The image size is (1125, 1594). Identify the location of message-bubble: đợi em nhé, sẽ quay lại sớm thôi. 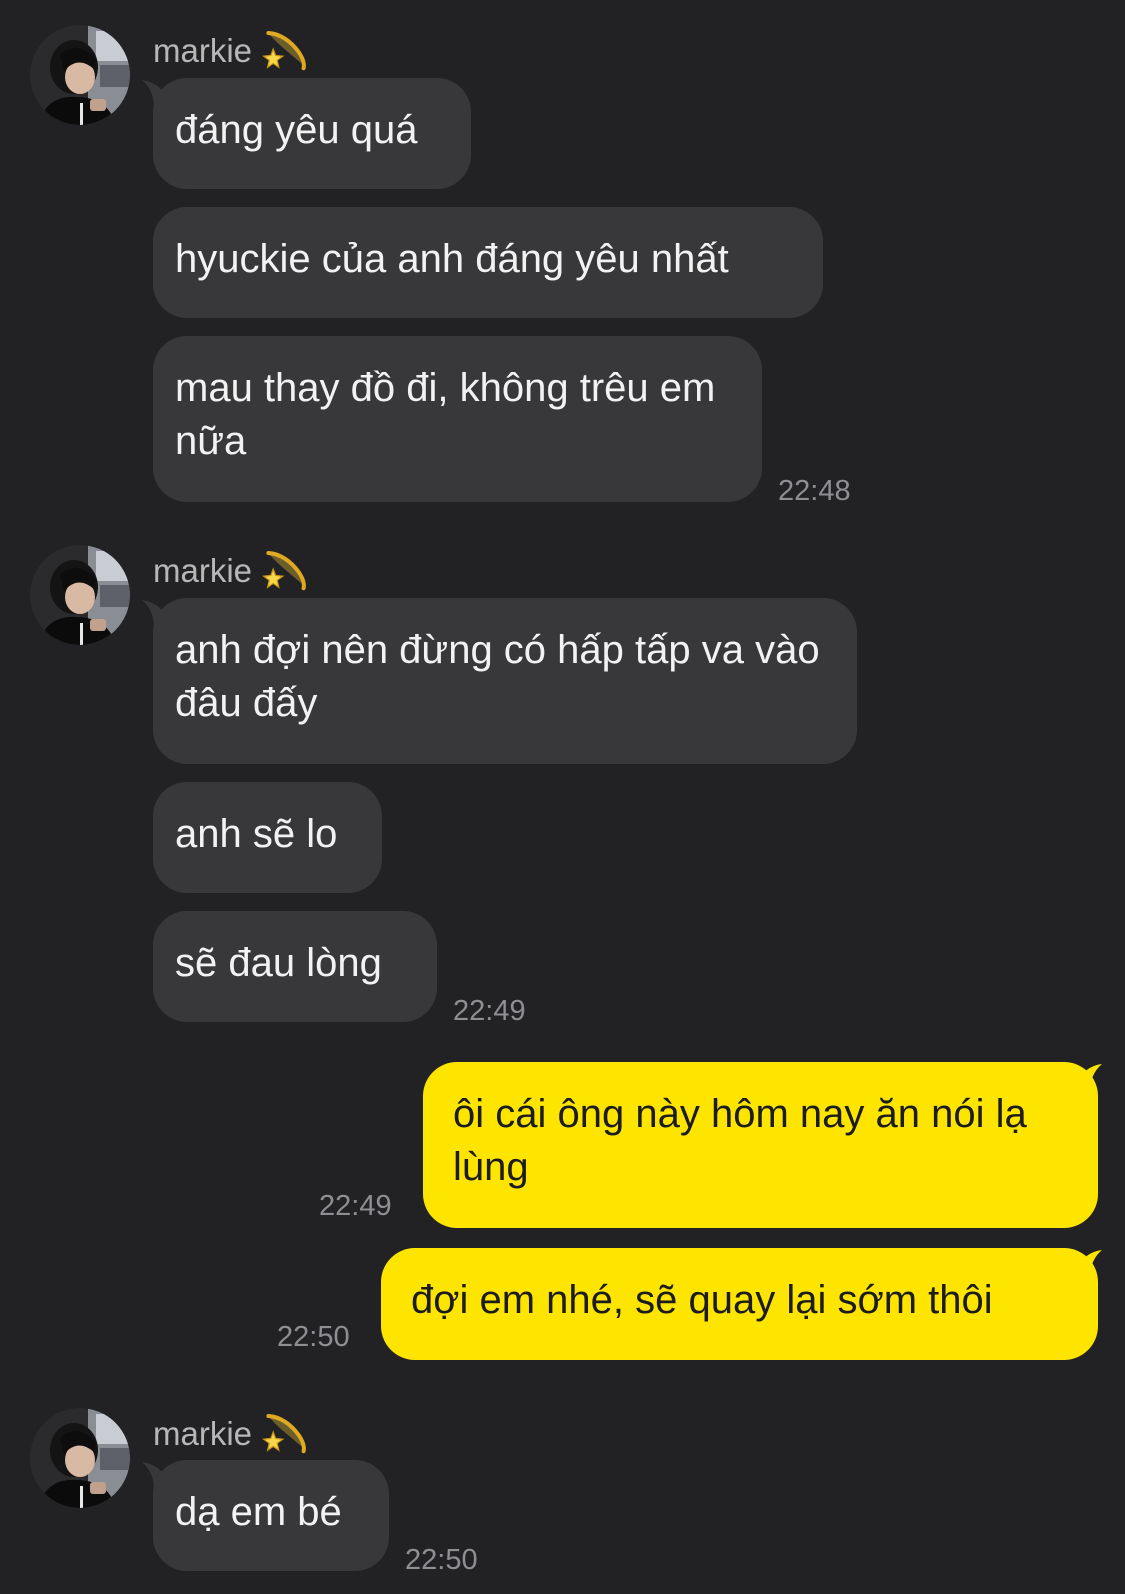
(739, 1304).